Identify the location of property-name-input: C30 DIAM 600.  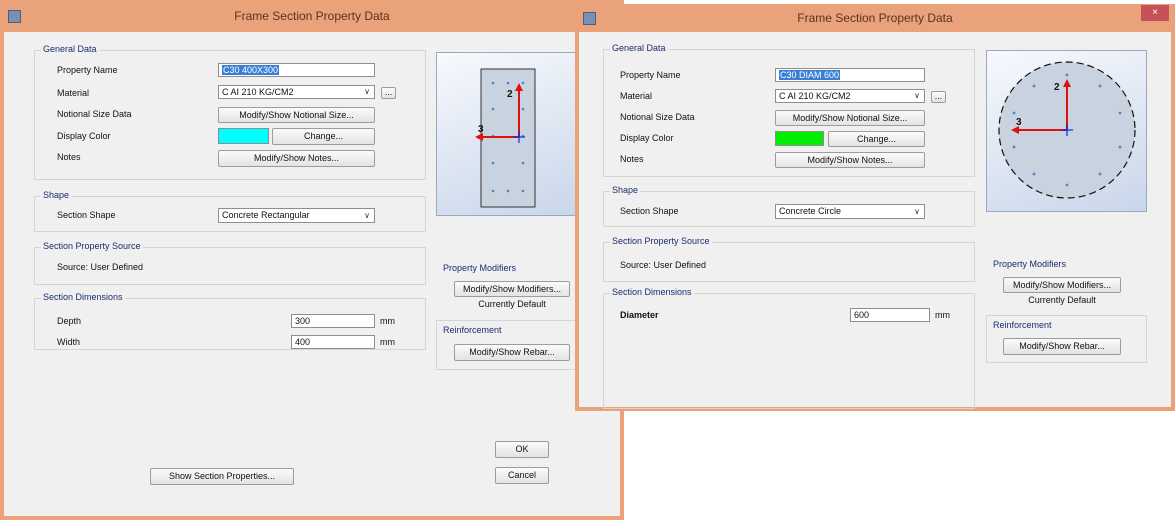
(850, 75).